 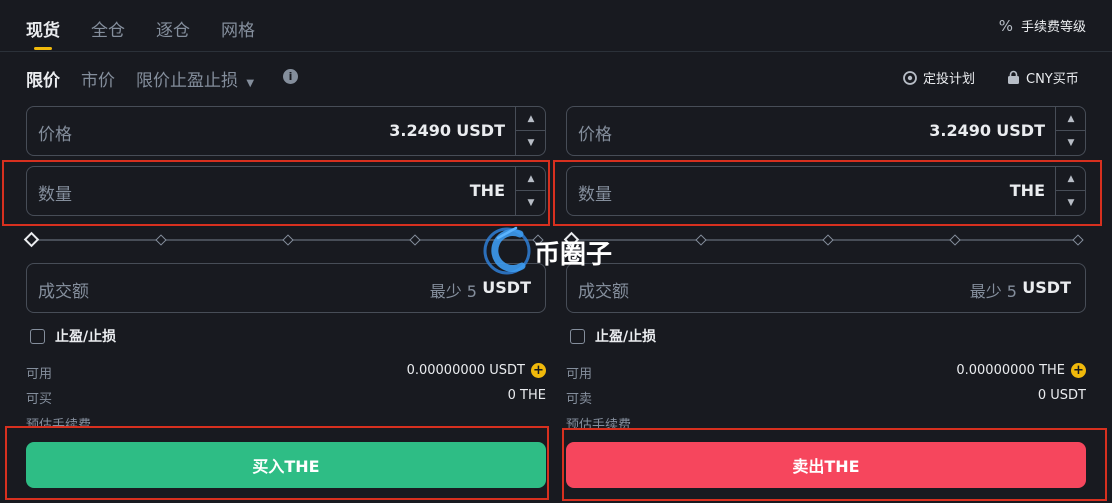 What do you see at coordinates (43, 48) in the screenshot?
I see `active-tab-indicator` at bounding box center [43, 48].